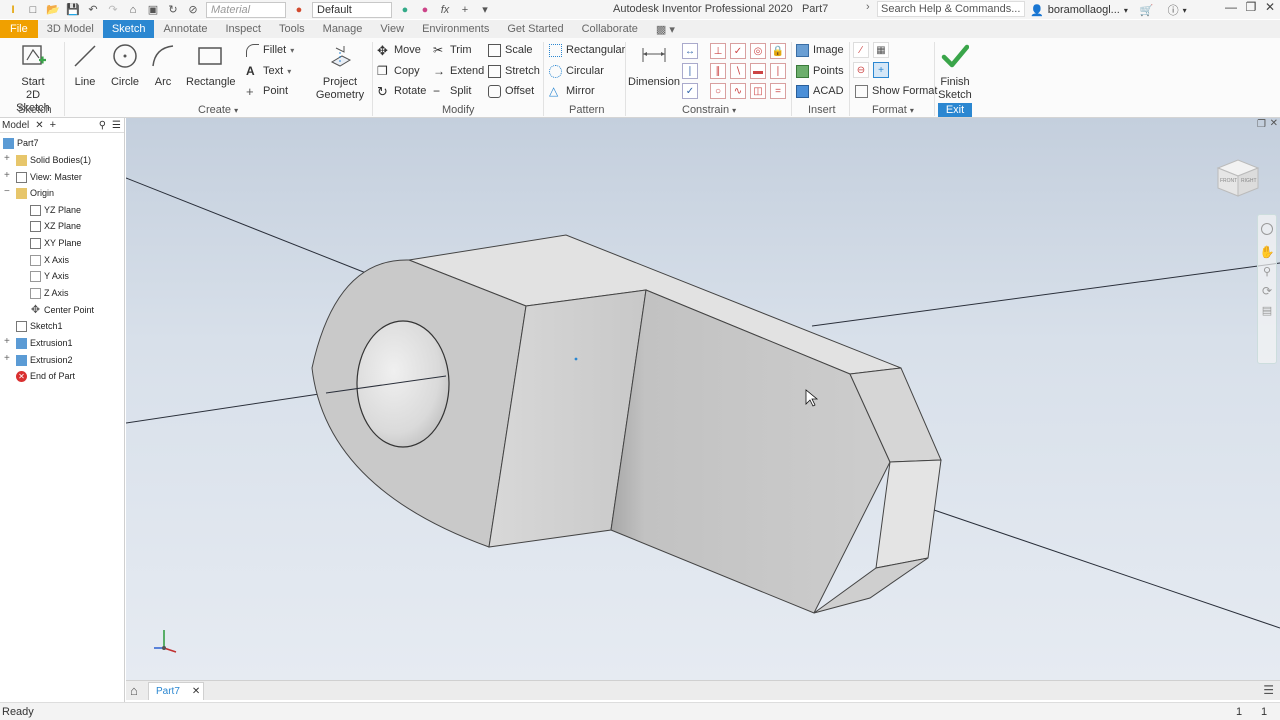 Image resolution: width=1280 pixels, height=720 pixels. I want to click on tab-view: View, so click(392, 29).